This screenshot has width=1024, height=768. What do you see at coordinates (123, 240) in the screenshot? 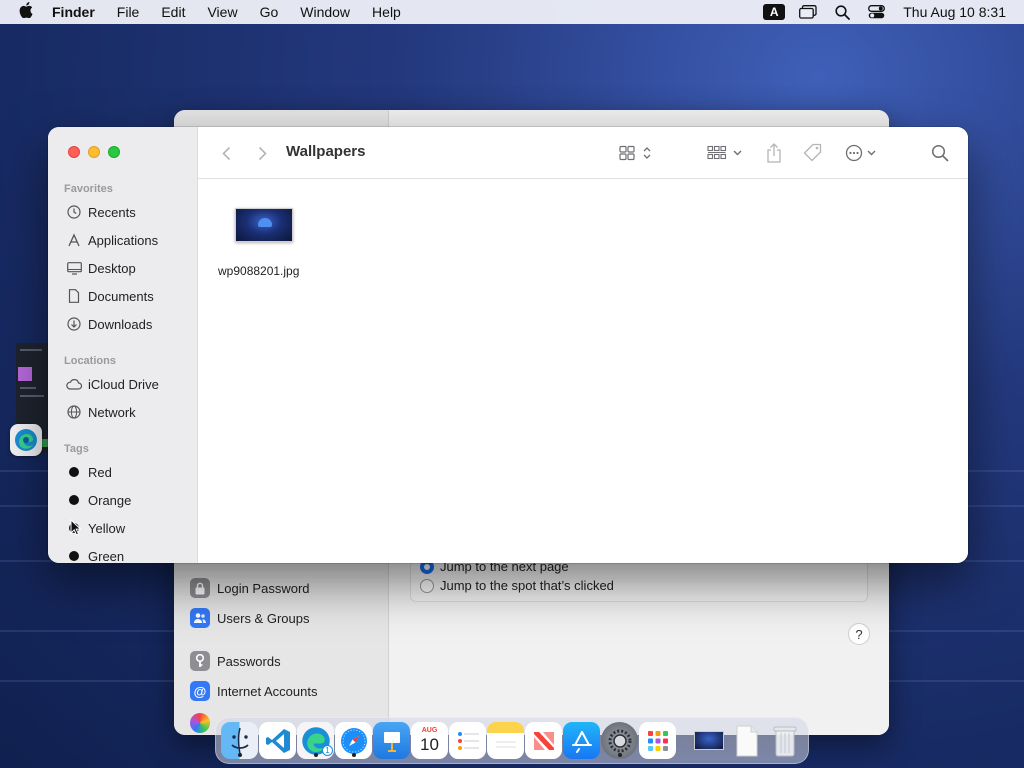
I see `sidebar-item-label: Applications` at bounding box center [123, 240].